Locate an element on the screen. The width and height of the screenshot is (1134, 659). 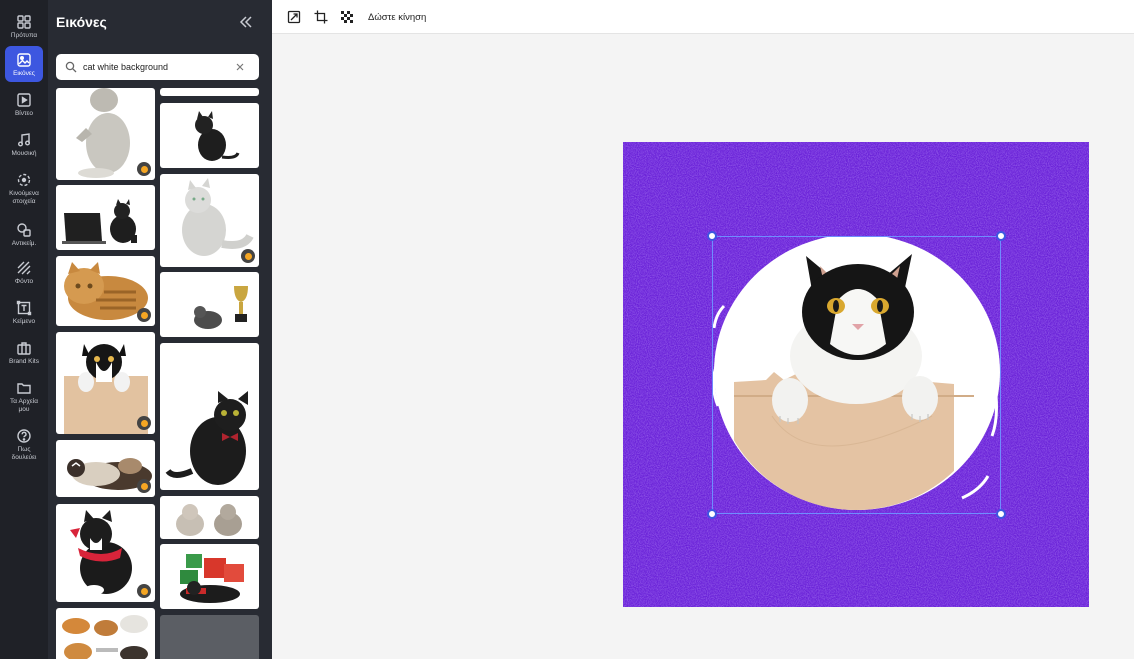
rail-item-music: Μουσική is located at coordinates (24, 142).